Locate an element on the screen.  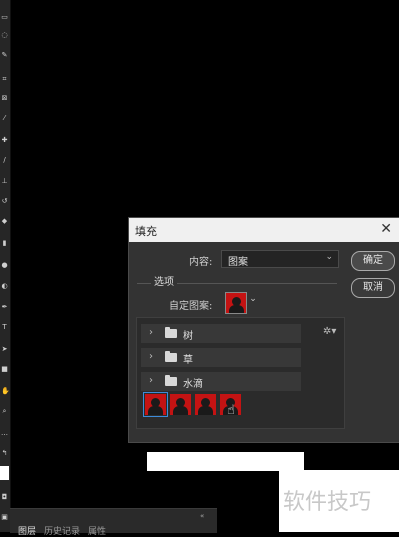
background-color-swatch is located at coordinates (4, 473).